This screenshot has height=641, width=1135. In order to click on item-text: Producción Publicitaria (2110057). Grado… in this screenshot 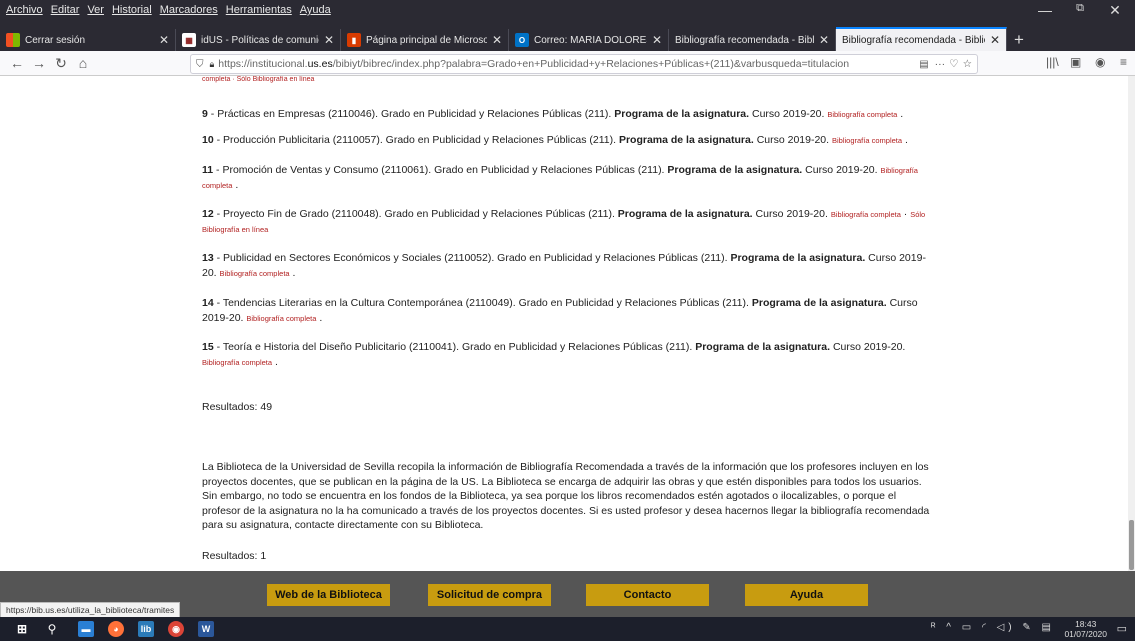, I will do `click(420, 140)`.